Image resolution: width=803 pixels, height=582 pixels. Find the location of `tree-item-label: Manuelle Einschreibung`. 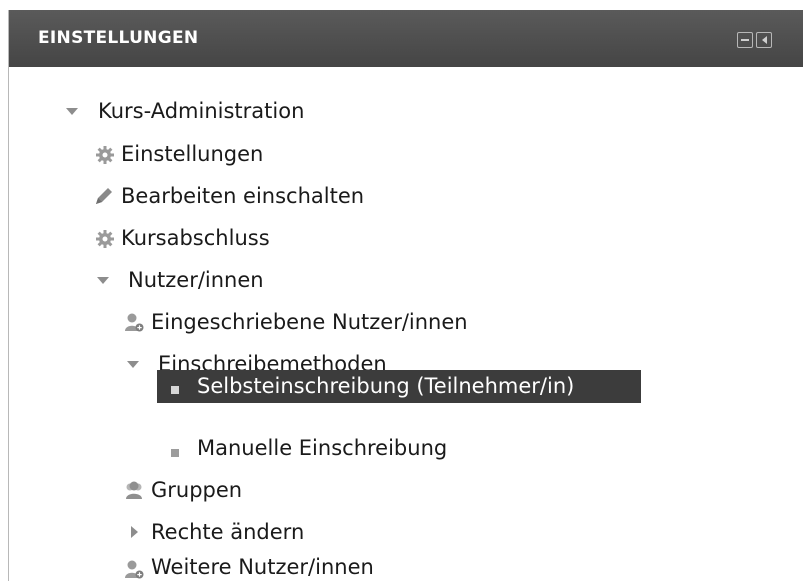

tree-item-label: Manuelle Einschreibung is located at coordinates (322, 448).